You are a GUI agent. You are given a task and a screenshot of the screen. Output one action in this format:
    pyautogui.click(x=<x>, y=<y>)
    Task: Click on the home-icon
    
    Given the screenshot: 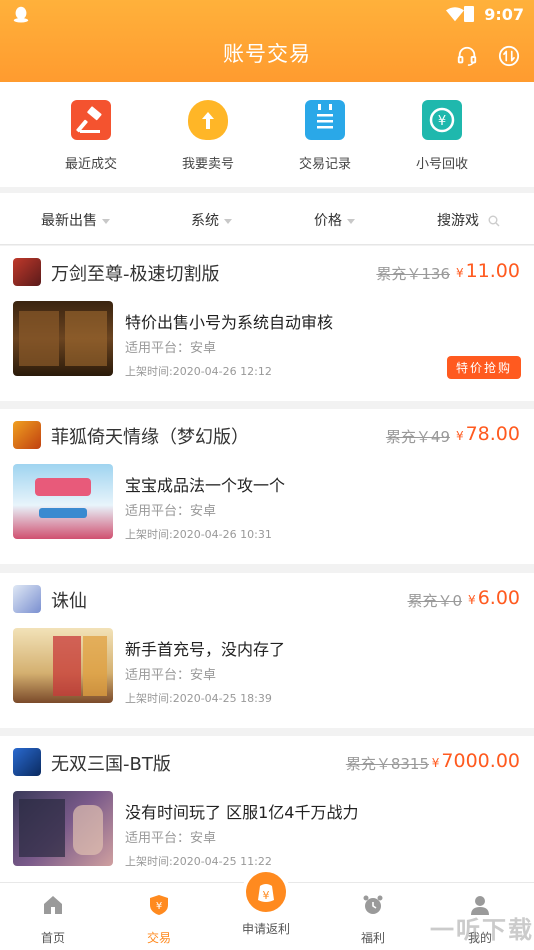 What is the action you would take?
    pyautogui.click(x=53, y=905)
    